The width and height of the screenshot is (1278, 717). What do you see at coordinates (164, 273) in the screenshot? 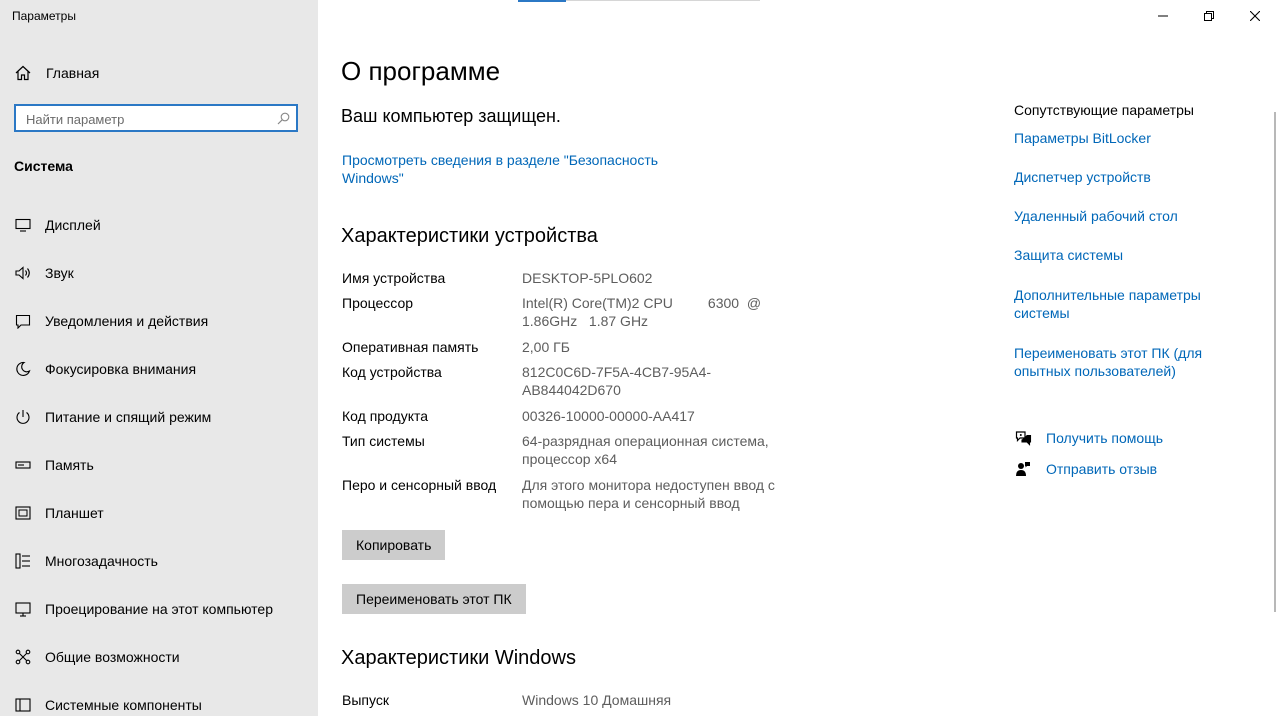
I see `sidebar-item-sound: Звук` at bounding box center [164, 273].